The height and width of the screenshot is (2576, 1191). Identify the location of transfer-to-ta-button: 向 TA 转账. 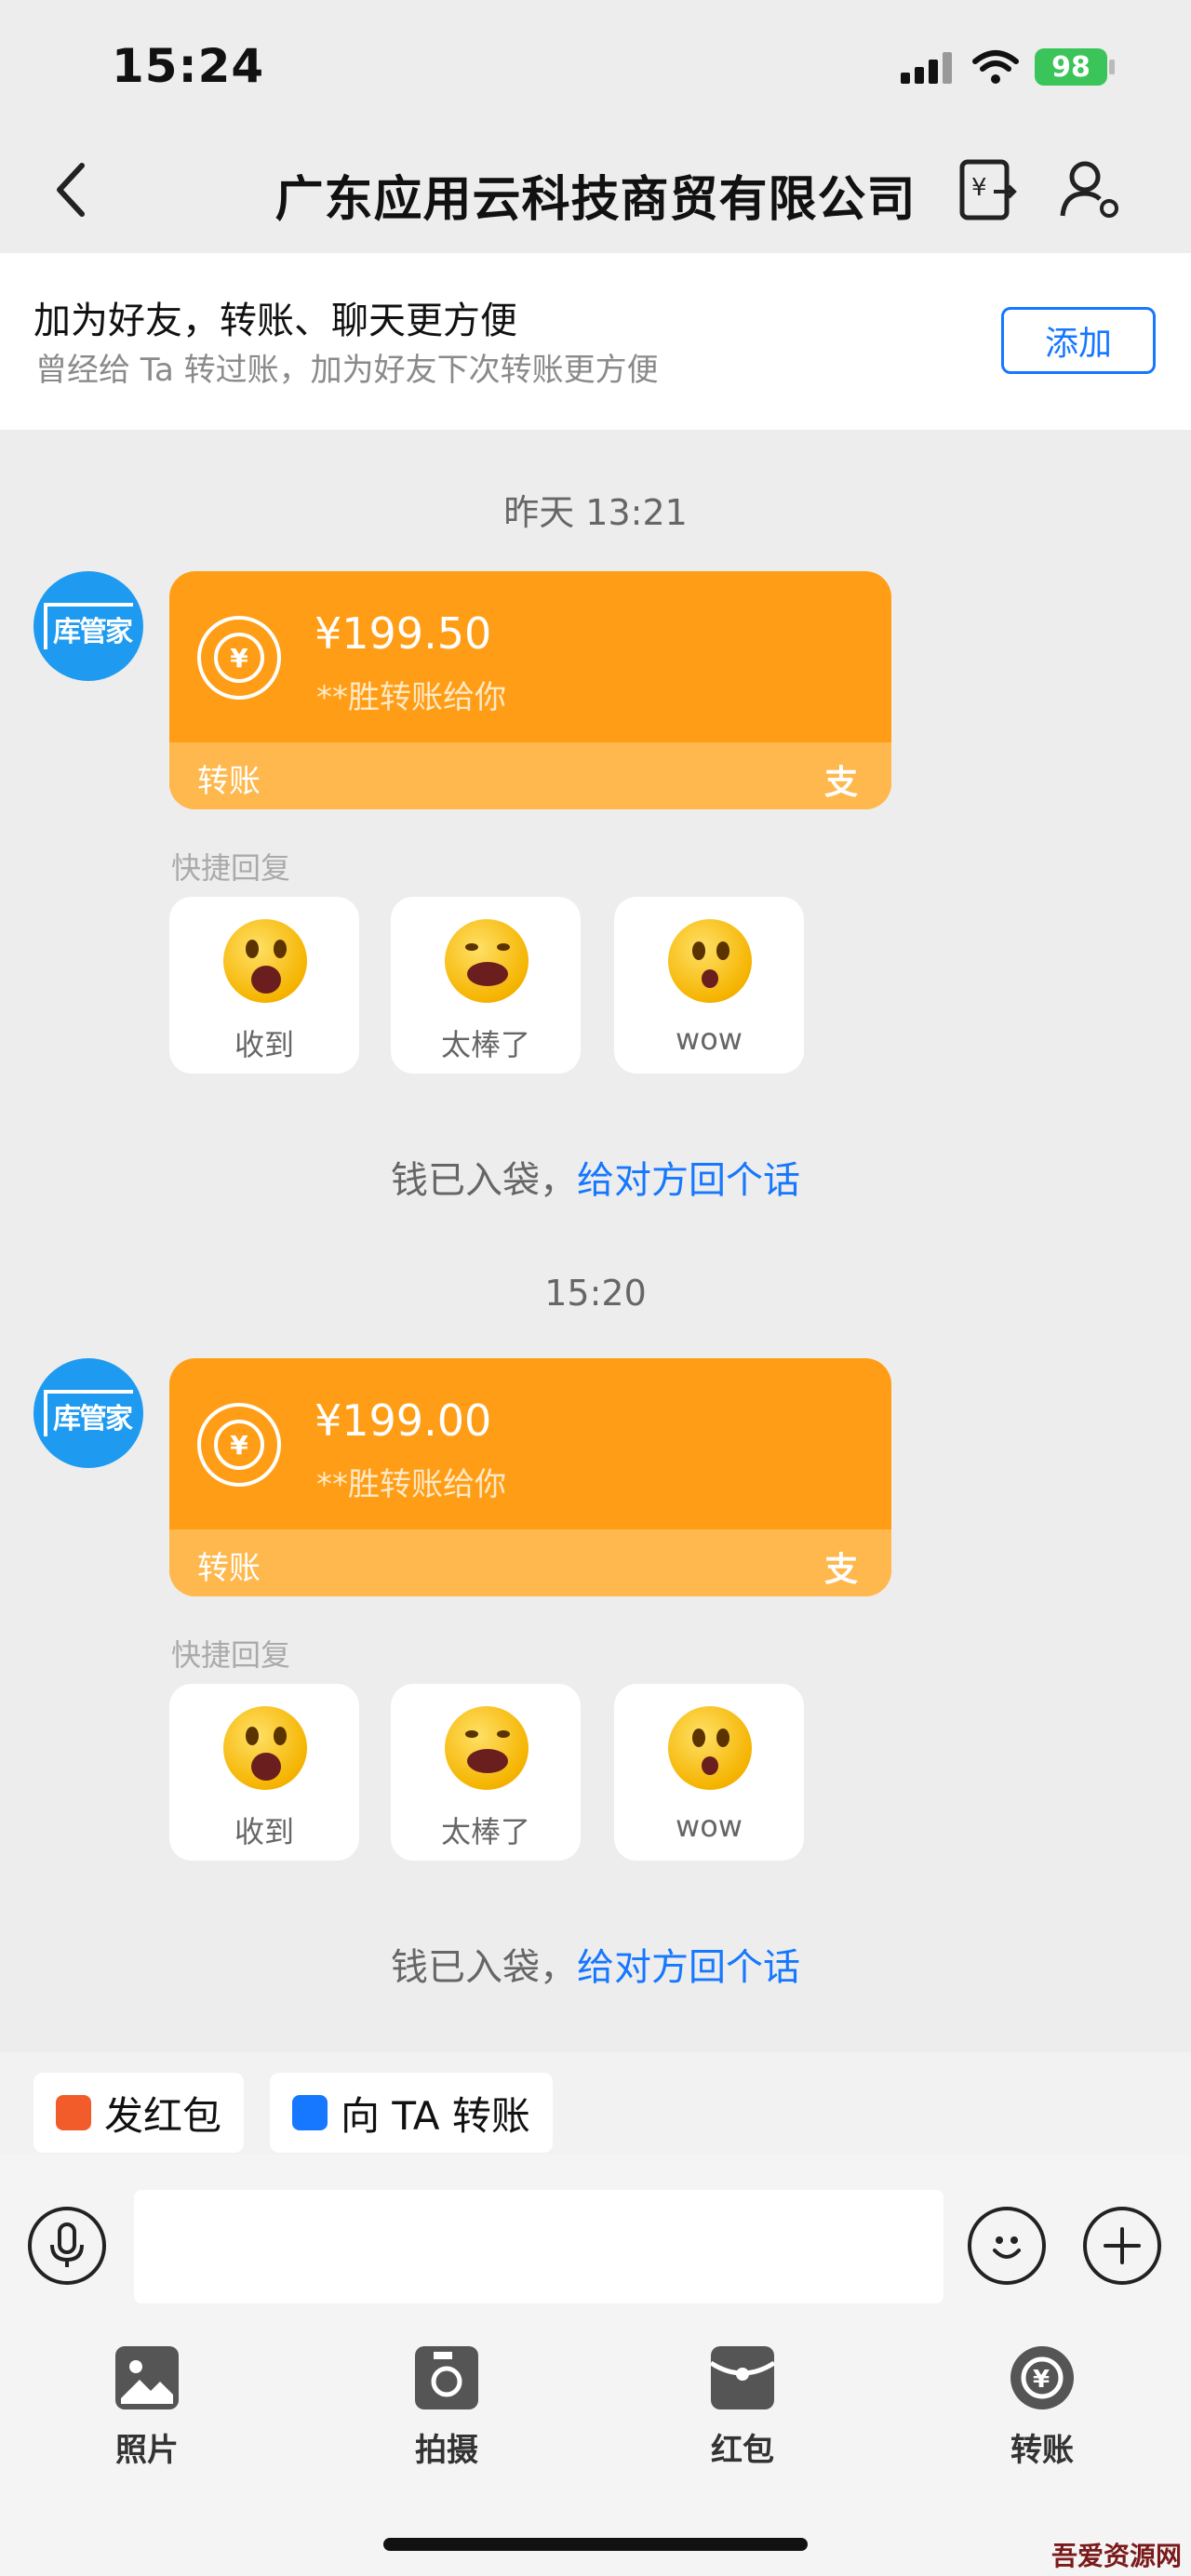
(411, 2113).